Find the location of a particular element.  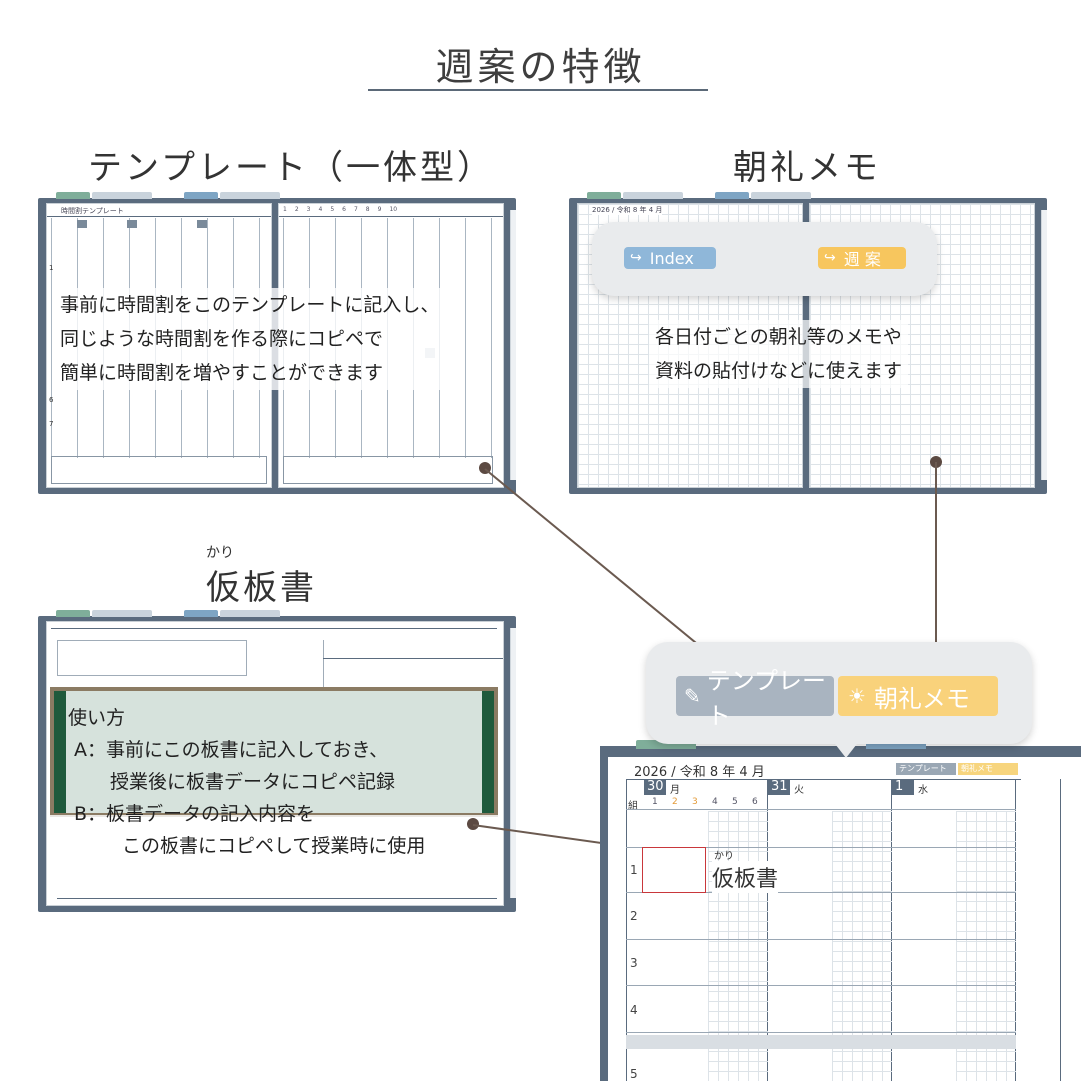

period-4: 4 is located at coordinates (634, 1010).